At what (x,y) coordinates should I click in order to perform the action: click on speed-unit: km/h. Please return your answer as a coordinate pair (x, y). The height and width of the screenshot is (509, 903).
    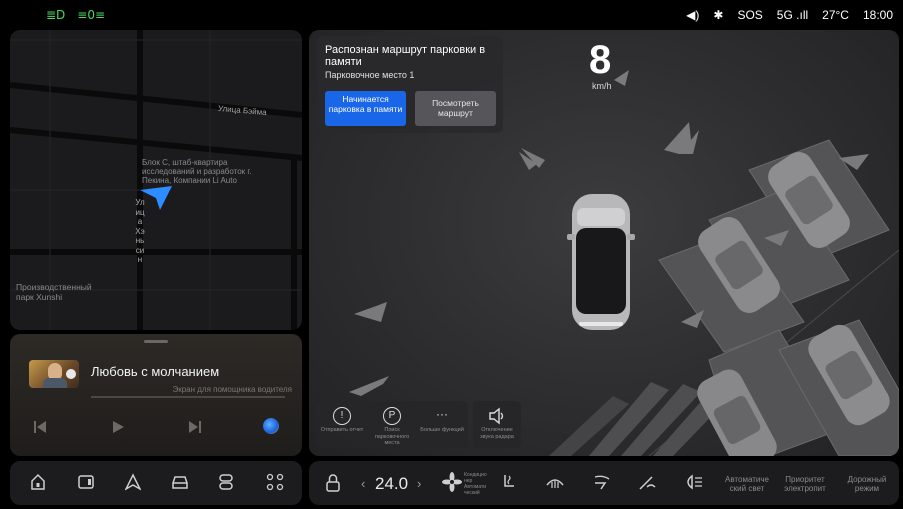
    Looking at the image, I should click on (602, 86).